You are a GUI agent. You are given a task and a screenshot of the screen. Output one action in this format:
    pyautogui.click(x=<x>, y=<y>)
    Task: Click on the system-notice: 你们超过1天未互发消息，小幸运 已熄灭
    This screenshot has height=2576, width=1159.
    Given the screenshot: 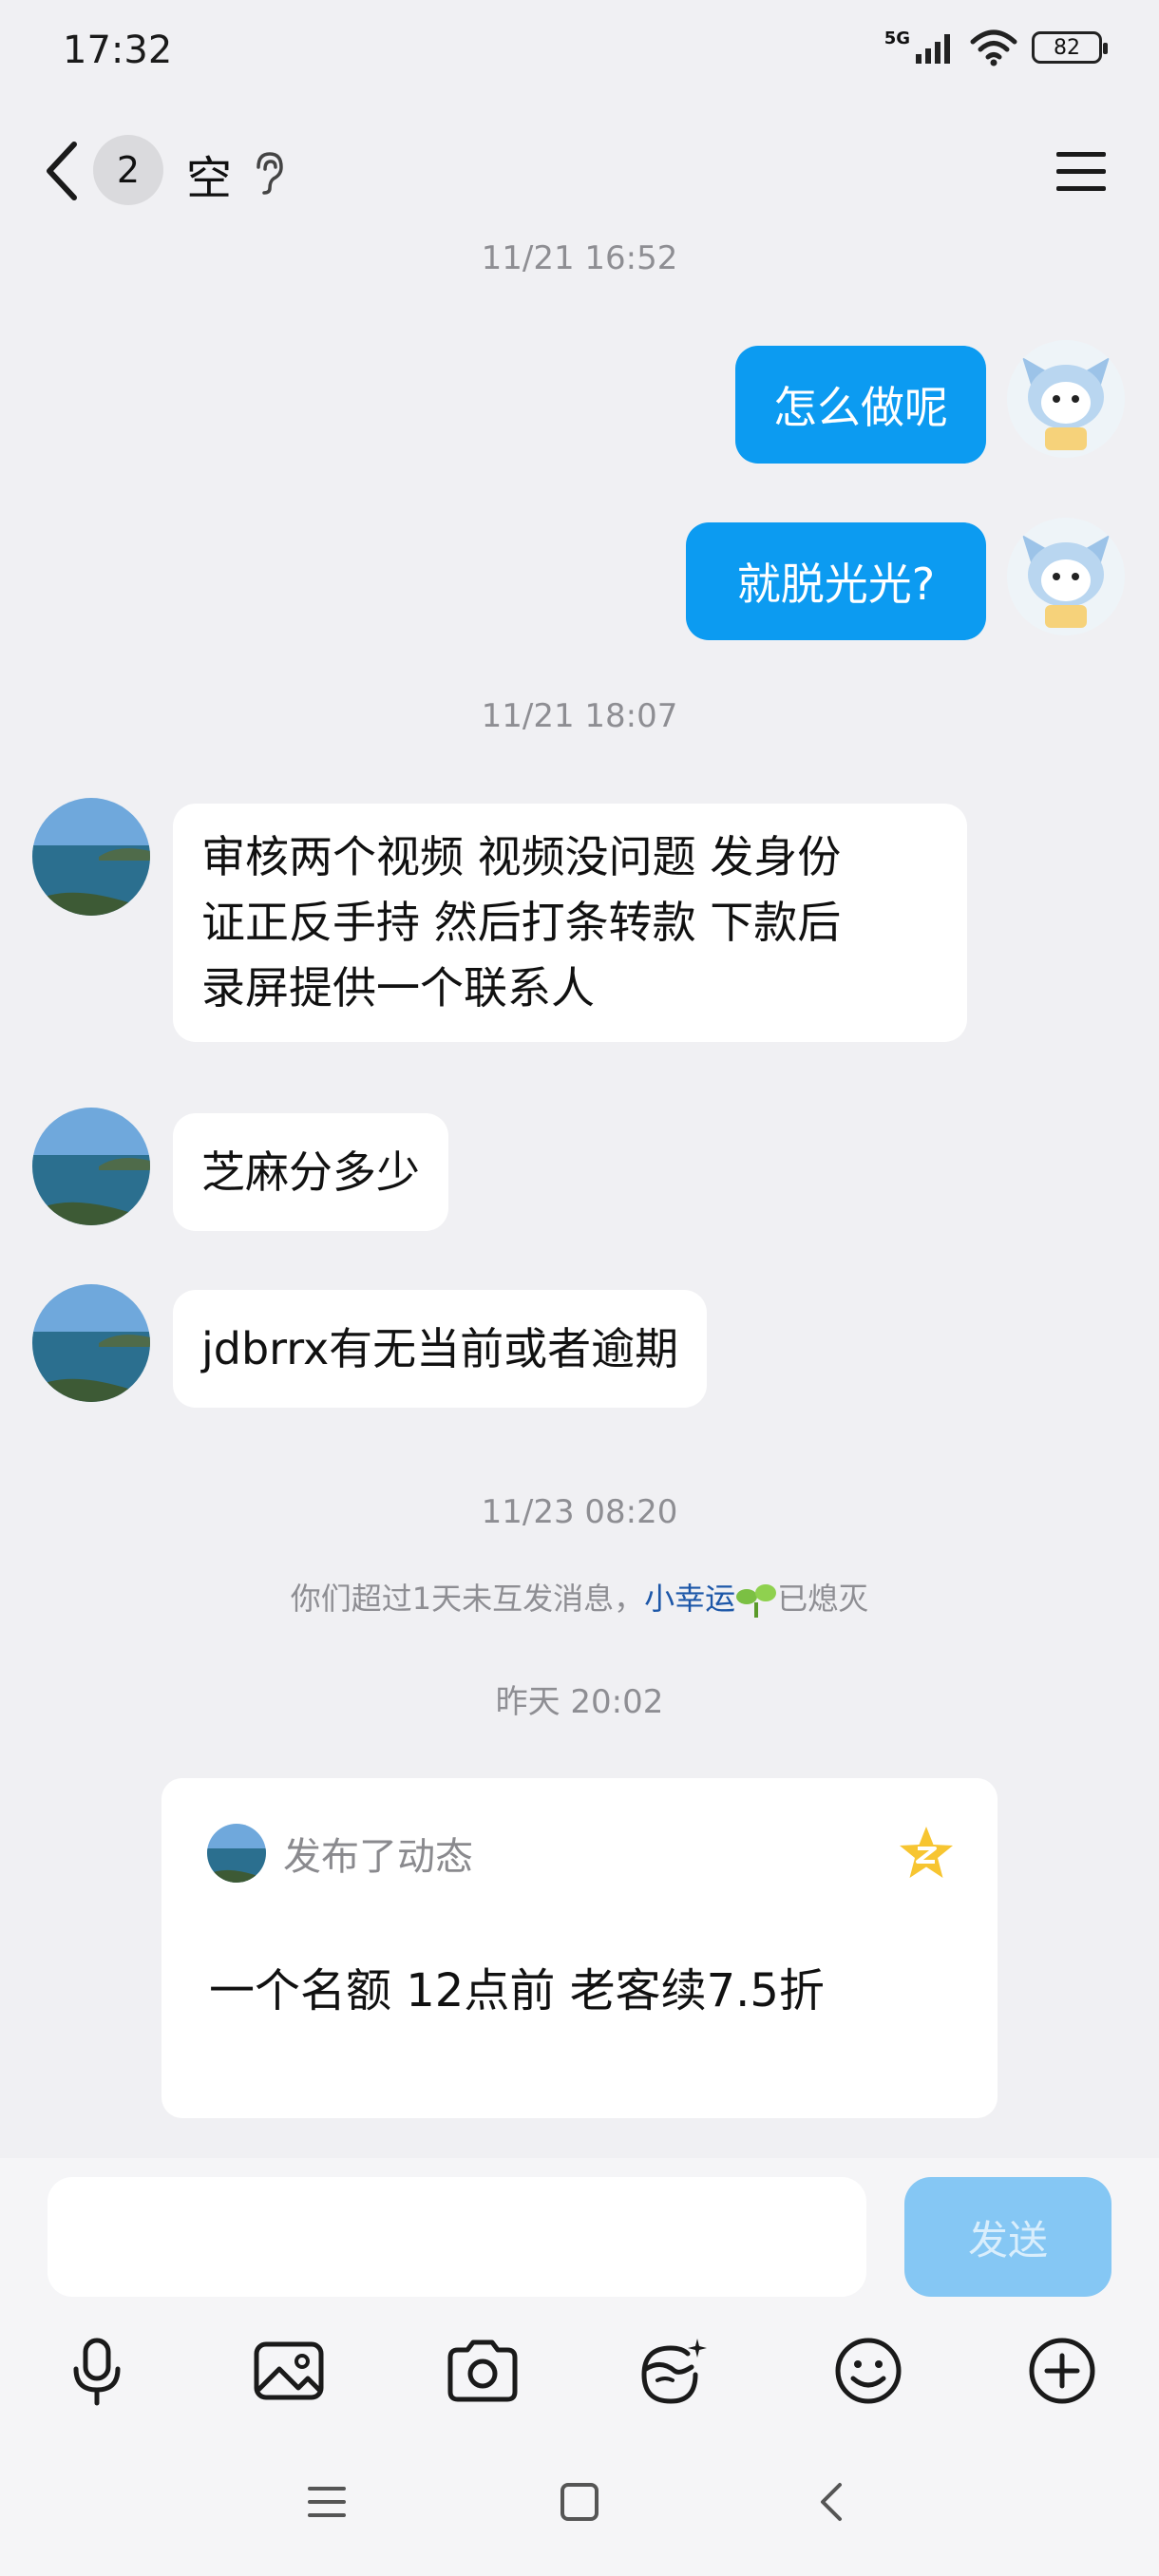 What is the action you would take?
    pyautogui.click(x=579, y=1597)
    